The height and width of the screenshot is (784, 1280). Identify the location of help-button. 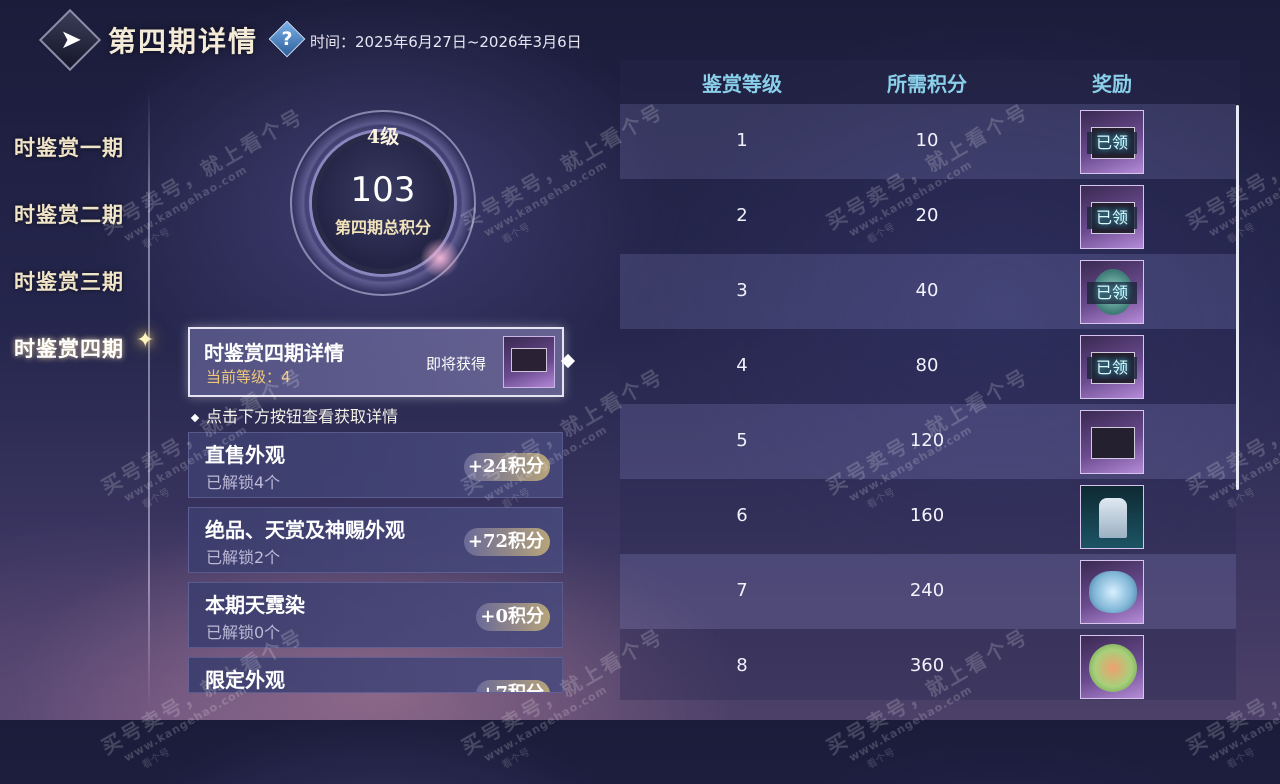
(287, 39).